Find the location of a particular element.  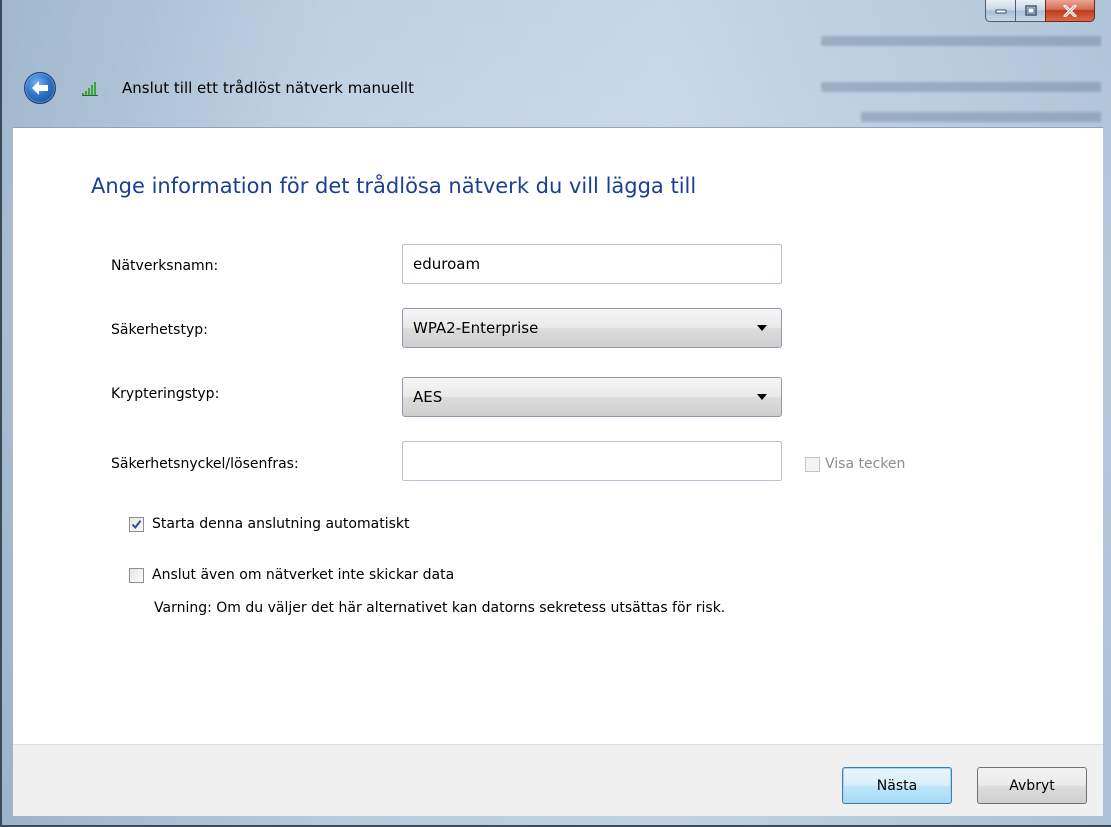

minimize-button is located at coordinates (1000, 11).